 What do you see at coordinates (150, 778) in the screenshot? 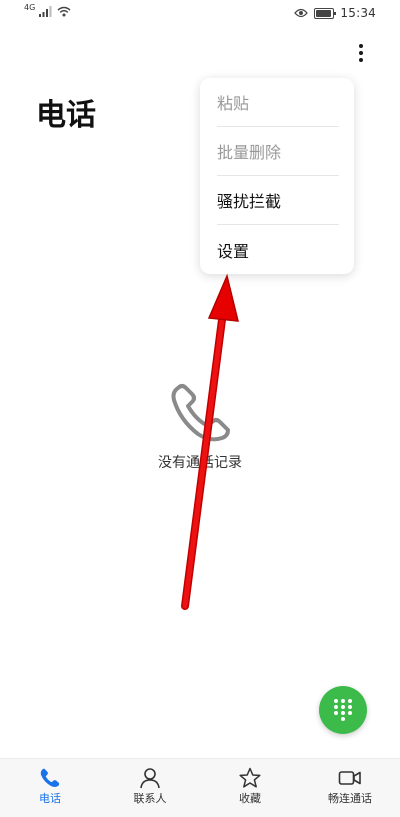
I see `contacts-icon` at bounding box center [150, 778].